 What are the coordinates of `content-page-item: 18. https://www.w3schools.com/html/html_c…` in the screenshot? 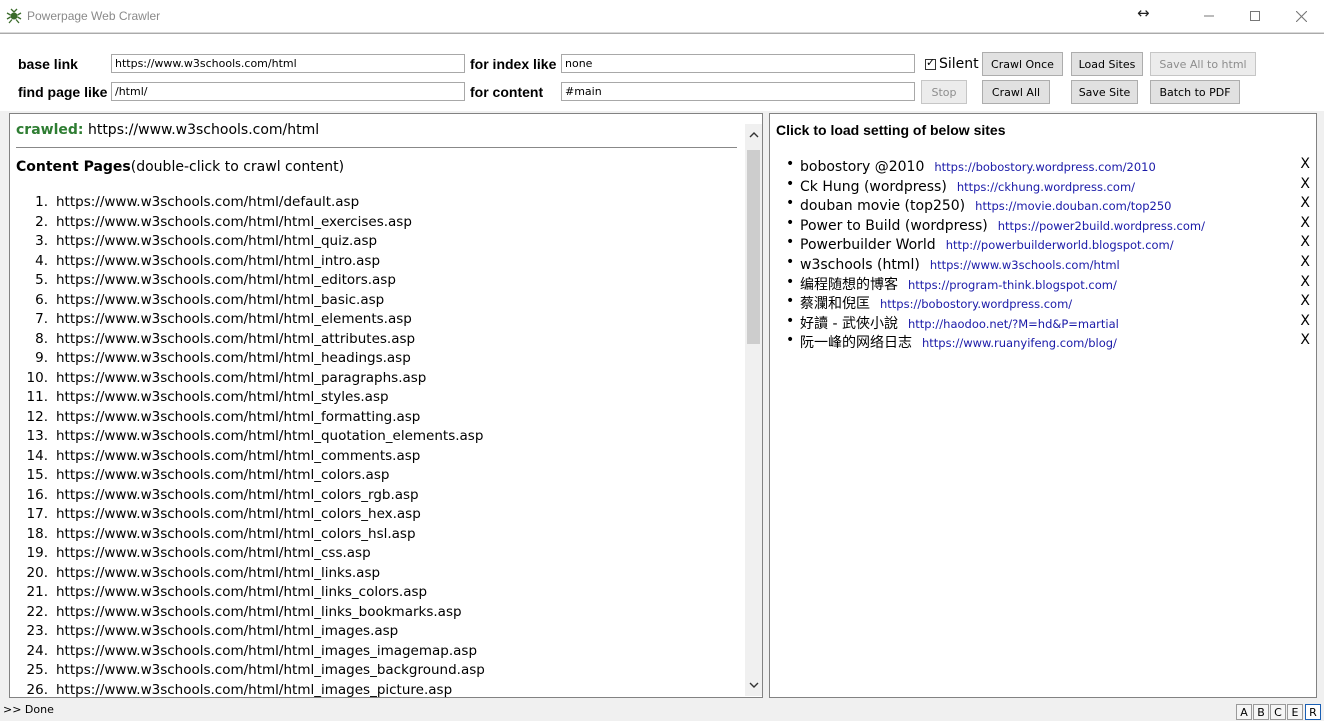 It's located at (216, 536).